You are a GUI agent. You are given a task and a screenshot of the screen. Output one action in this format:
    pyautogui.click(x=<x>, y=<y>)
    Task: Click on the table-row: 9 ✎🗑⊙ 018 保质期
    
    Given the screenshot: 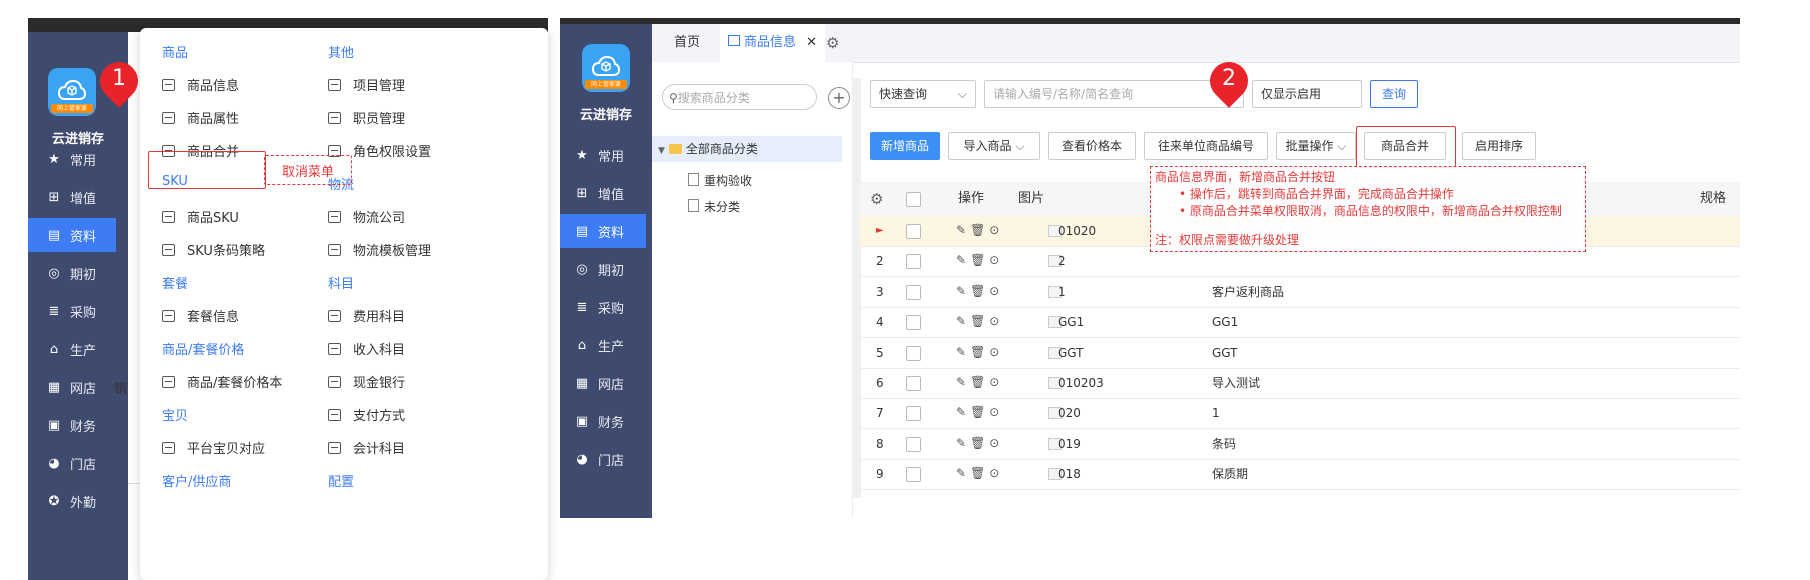 What is the action you would take?
    pyautogui.click(x=1300, y=475)
    